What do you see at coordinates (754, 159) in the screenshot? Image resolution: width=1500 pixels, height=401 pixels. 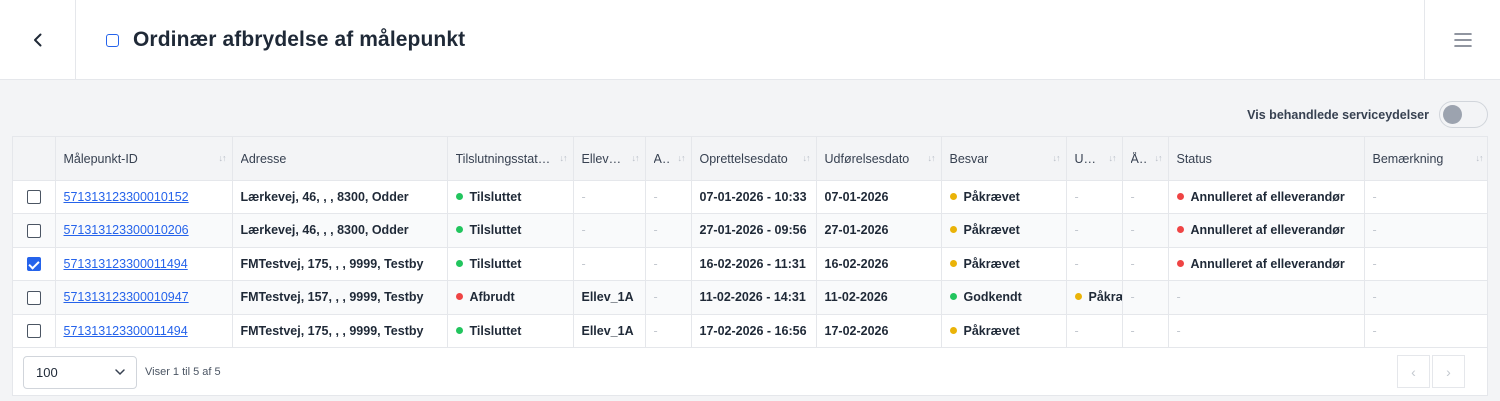 I see `column-header: Oprettelsesdato ↓↑` at bounding box center [754, 159].